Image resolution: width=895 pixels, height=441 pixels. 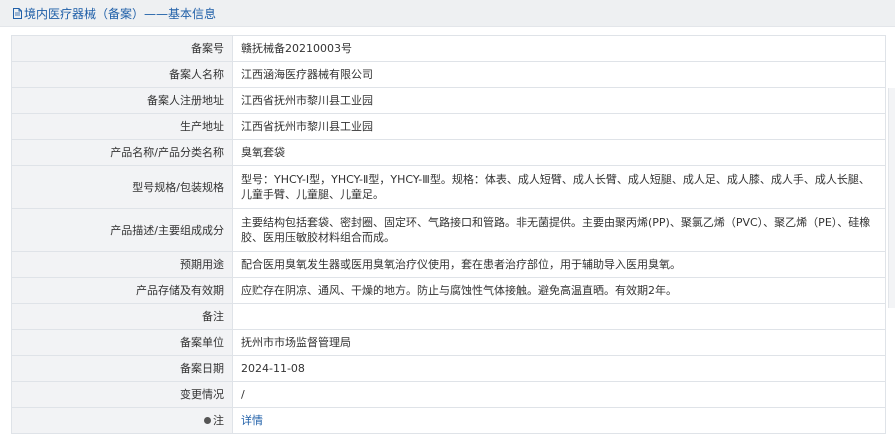 I want to click on row-value: 抚州市市场监督管理局, so click(x=559, y=342).